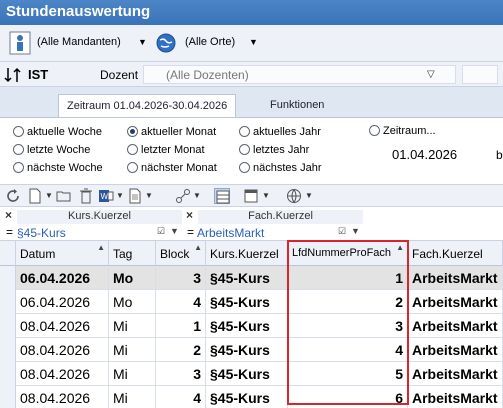 This screenshot has width=503, height=408. What do you see at coordinates (51, 150) in the screenshot?
I see `radio-letzte-woche: letzte Woche` at bounding box center [51, 150].